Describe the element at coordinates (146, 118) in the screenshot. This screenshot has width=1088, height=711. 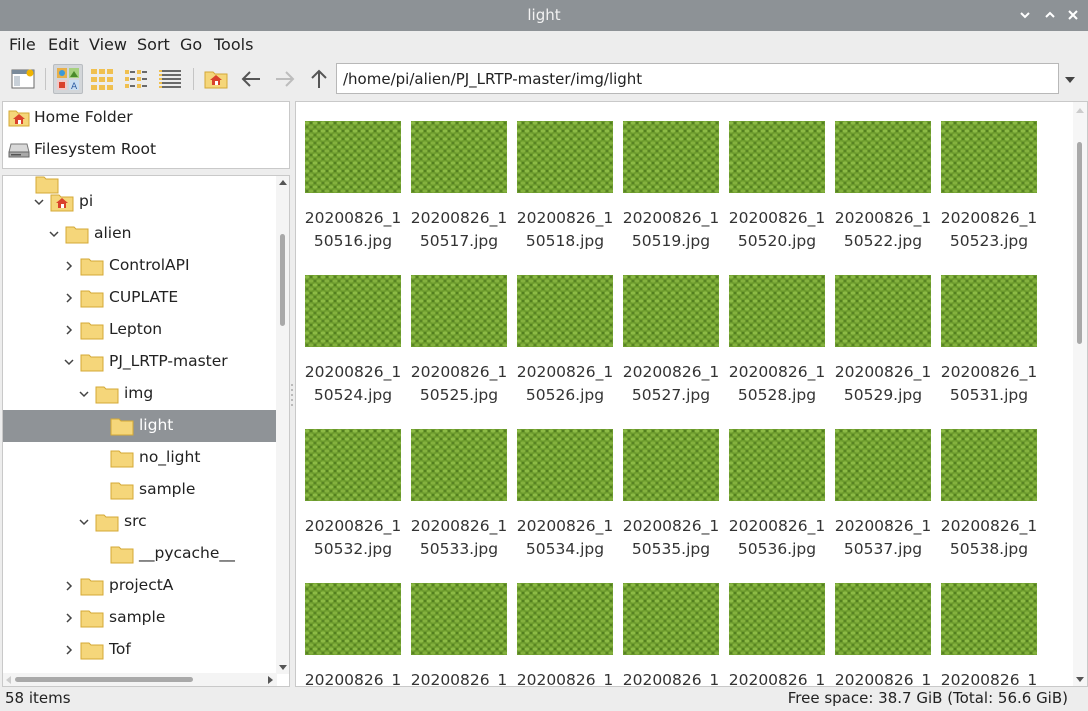
I see `place-home-folder: Home Folder` at that location.